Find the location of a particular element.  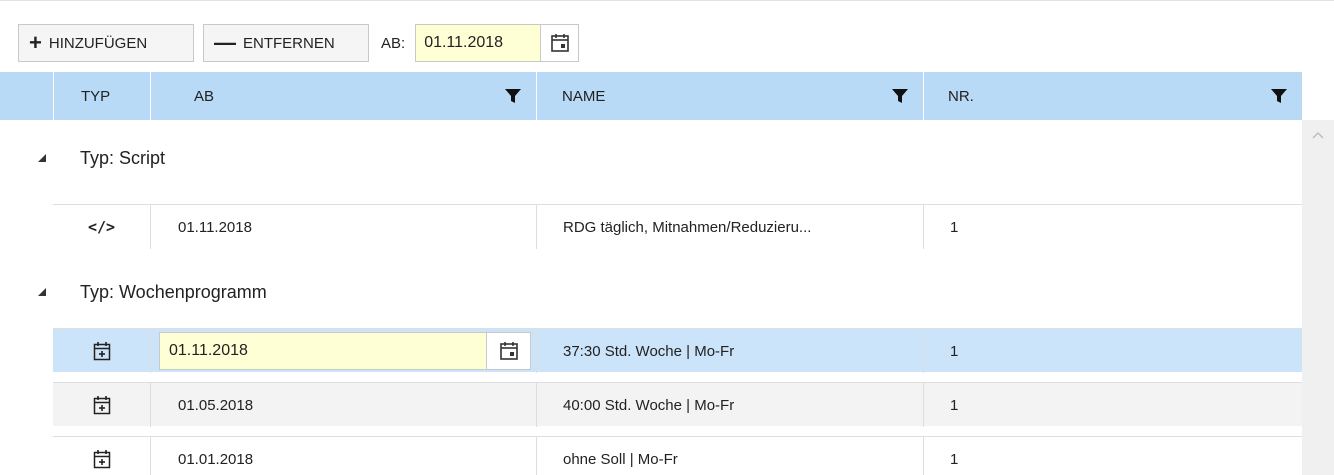

column-header-typ-label: TYP is located at coordinates (96, 96).